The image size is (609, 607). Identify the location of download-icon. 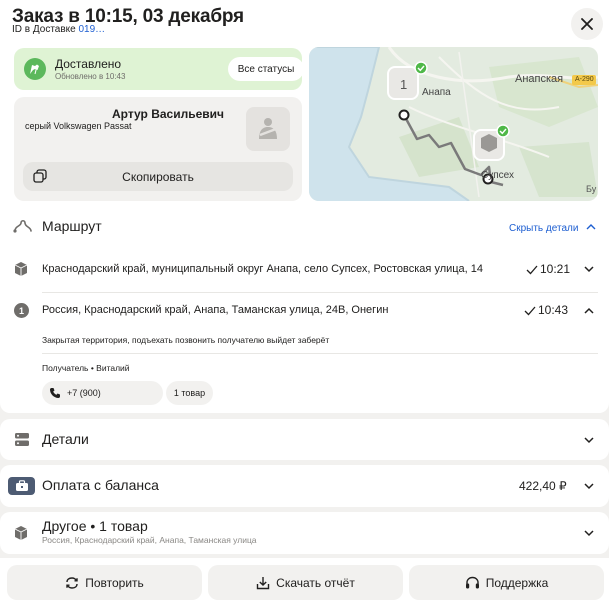
(263, 582).